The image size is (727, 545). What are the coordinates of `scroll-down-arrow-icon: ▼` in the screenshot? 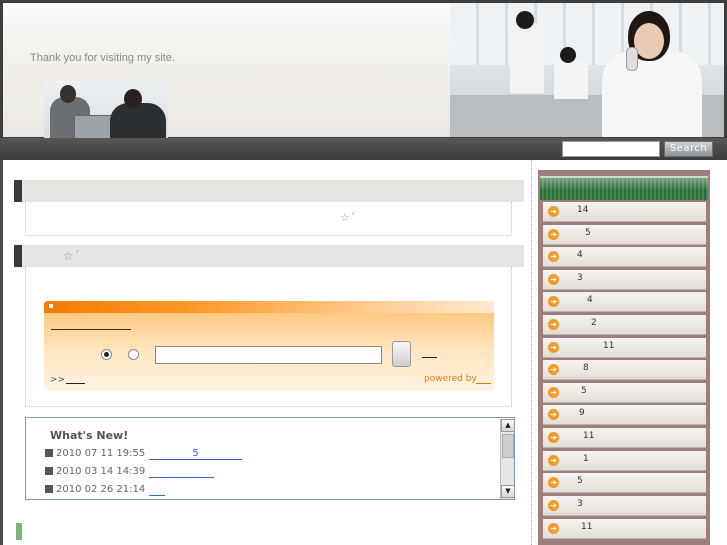 It's located at (508, 491).